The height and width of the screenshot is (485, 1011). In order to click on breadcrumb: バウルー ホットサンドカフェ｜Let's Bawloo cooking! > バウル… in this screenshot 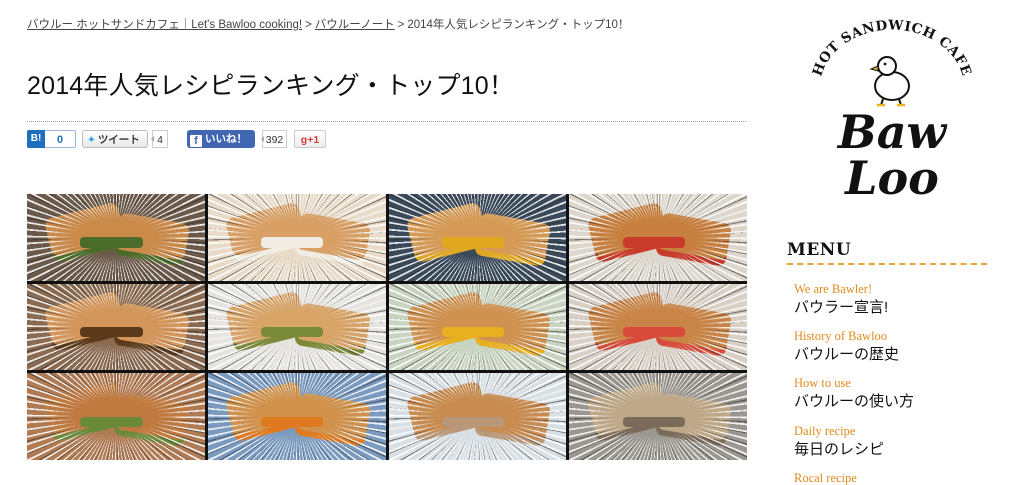, I will do `click(328, 24)`.